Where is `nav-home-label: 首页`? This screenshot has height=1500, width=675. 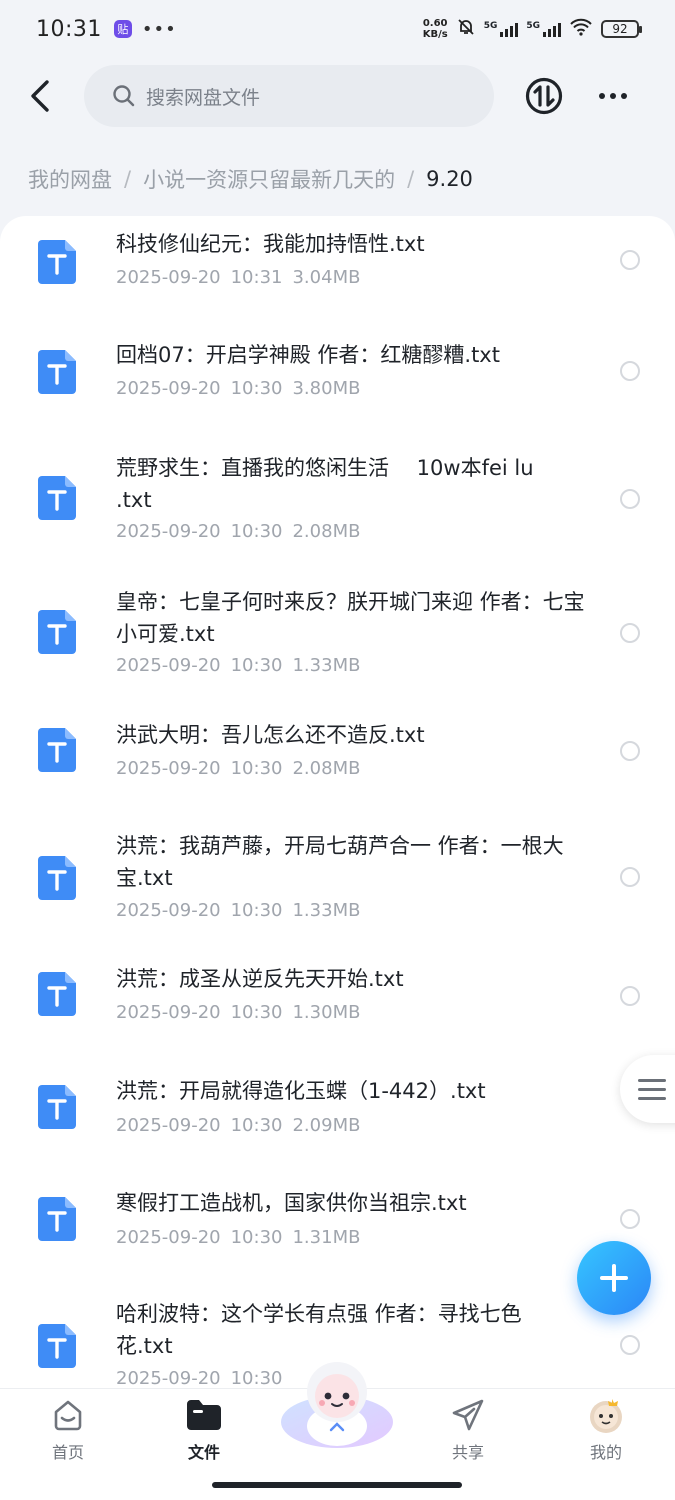 nav-home-label: 首页 is located at coordinates (67, 1452).